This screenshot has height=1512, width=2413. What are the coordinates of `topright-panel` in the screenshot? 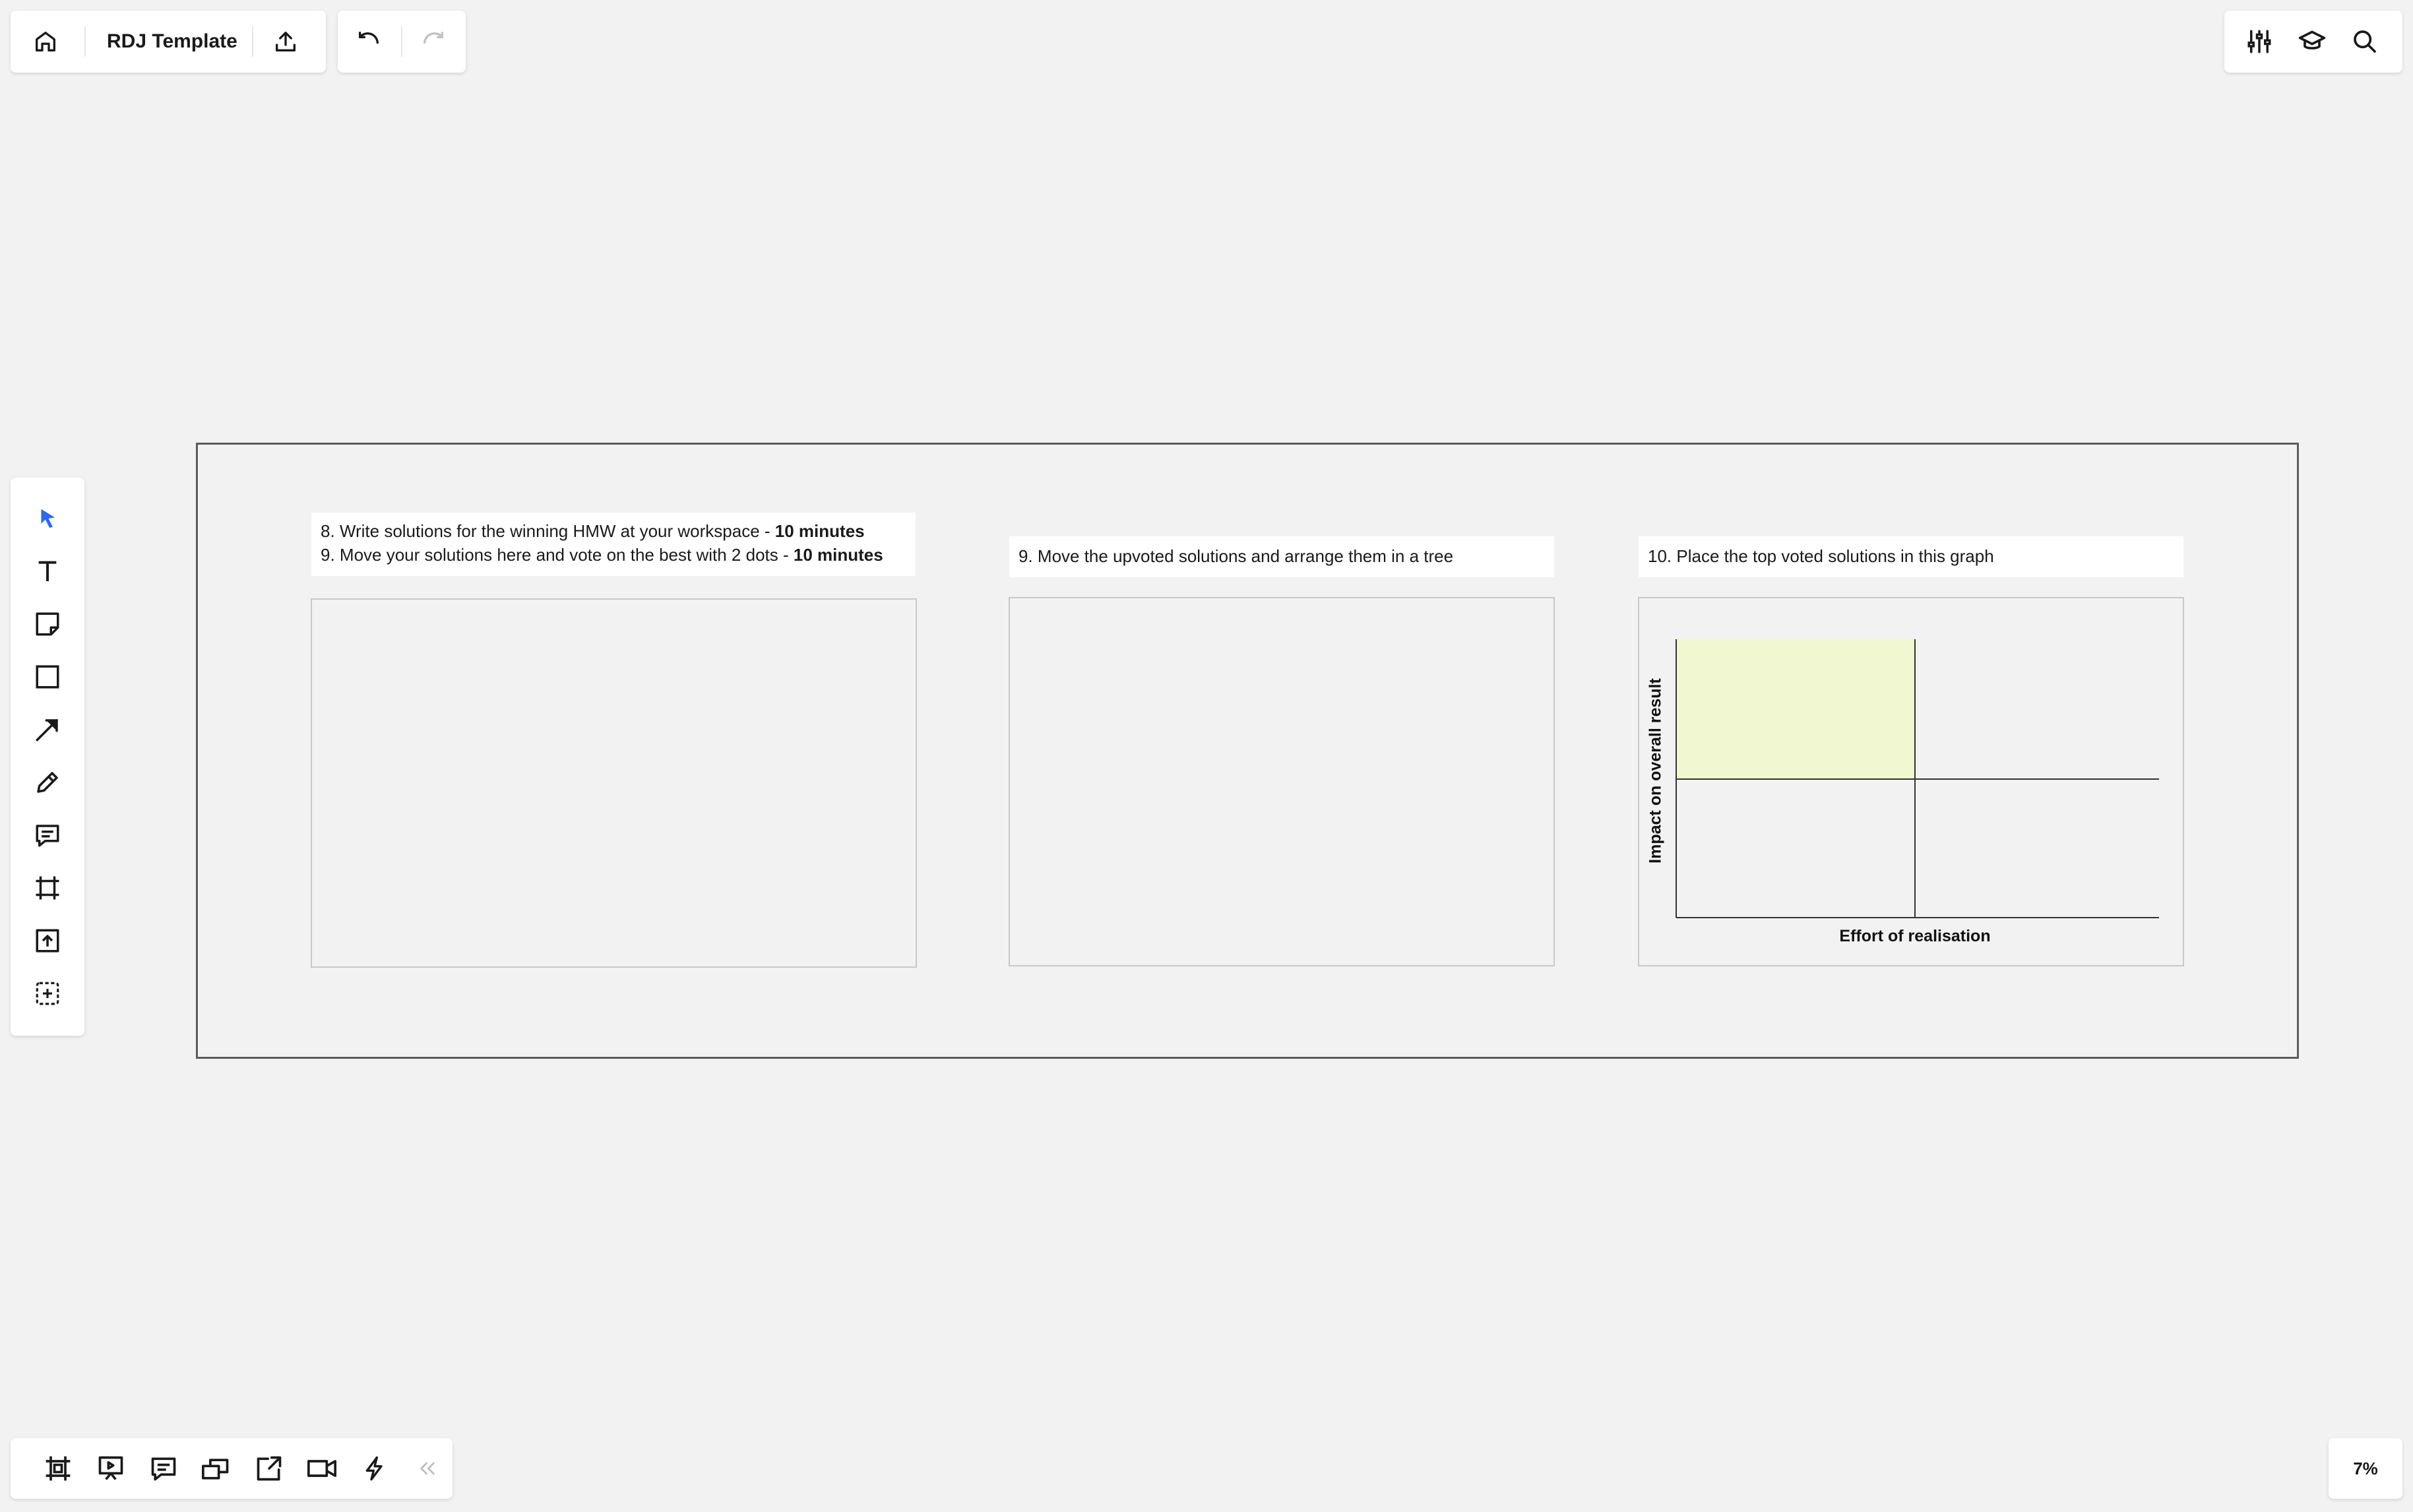 It's located at (2313, 42).